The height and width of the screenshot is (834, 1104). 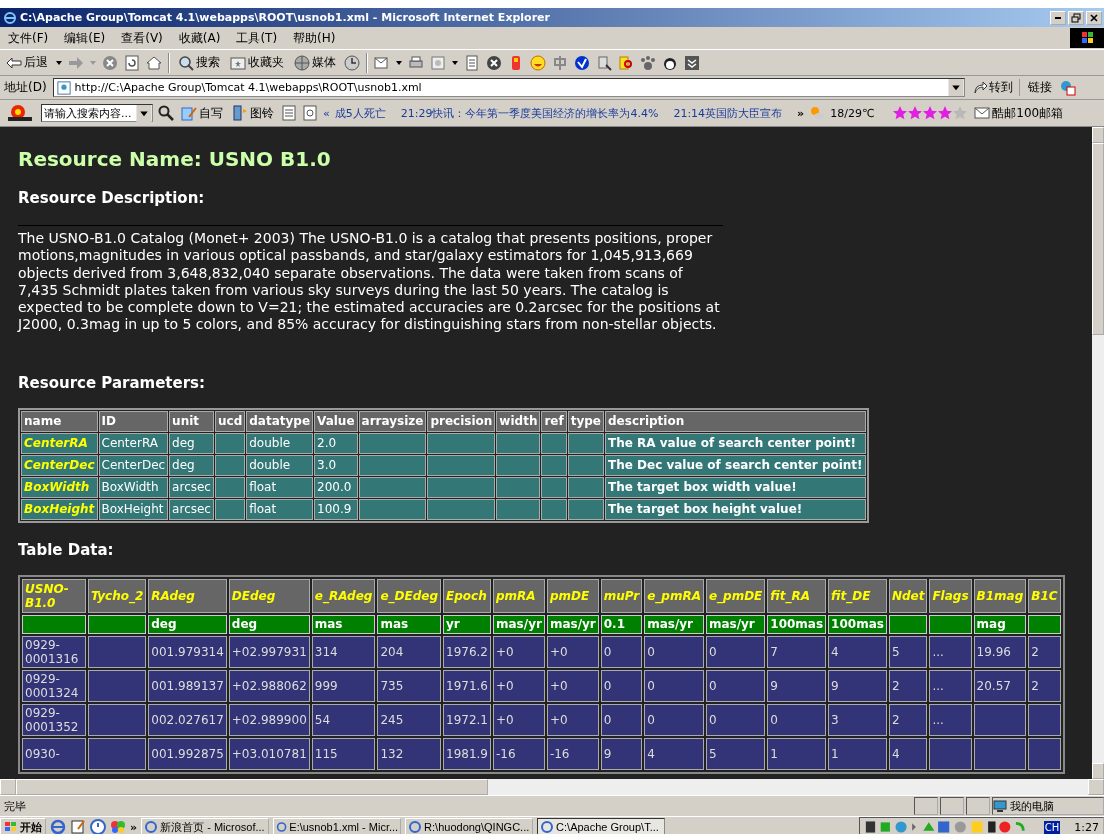 I want to click on links-button: 链接, so click(x=1039, y=87).